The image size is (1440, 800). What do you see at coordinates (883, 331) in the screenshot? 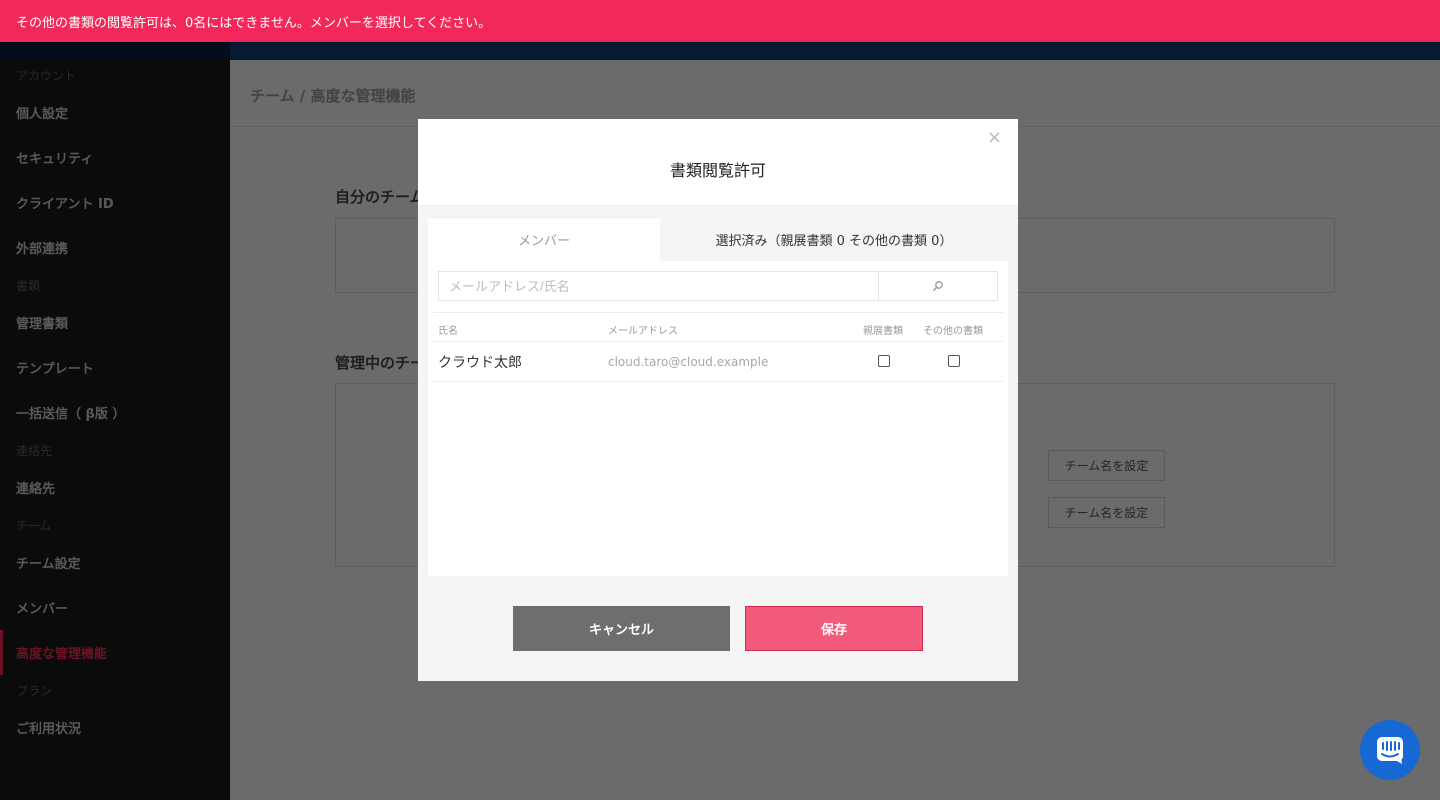
I see `header-parent-docs: 親展書類` at bounding box center [883, 331].